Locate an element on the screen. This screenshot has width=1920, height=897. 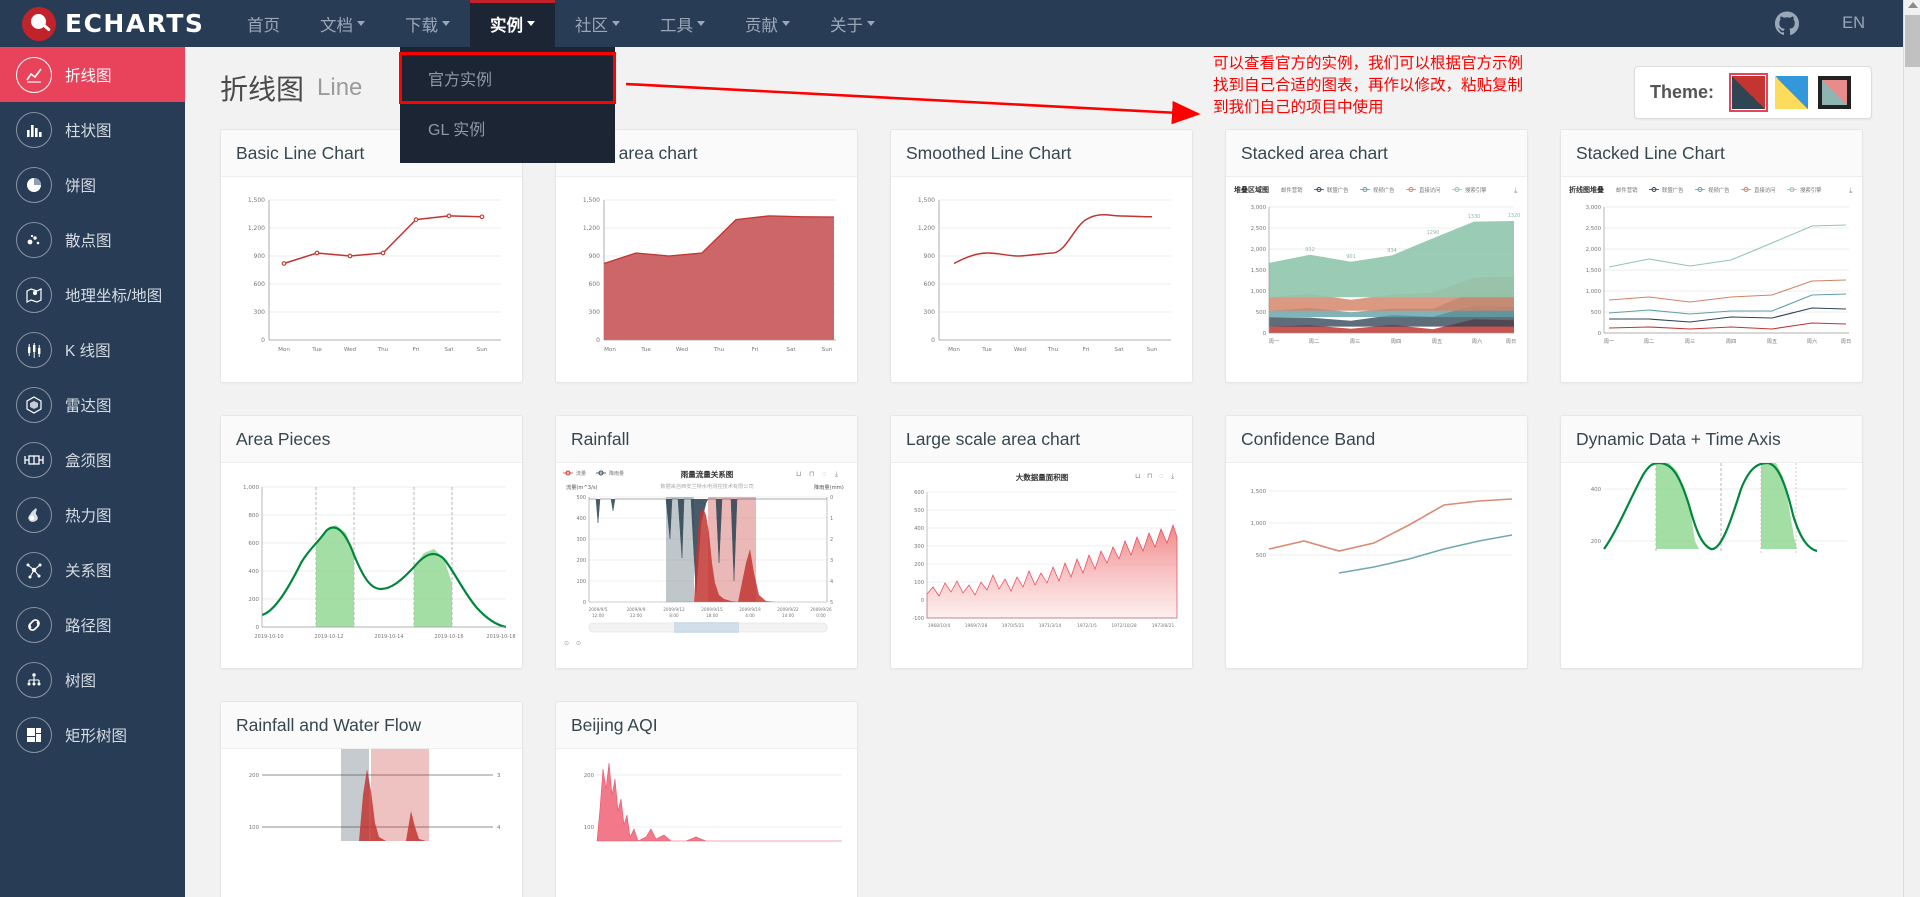
svg-text: 400 is located at coordinates (253, 572).